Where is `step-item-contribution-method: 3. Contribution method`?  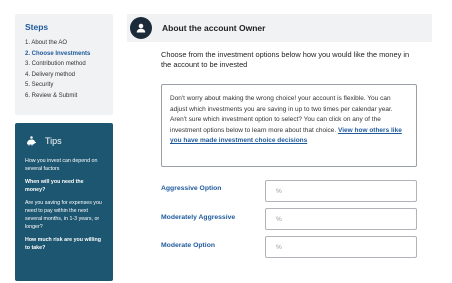
step-item-contribution-method: 3. Contribution method is located at coordinates (69, 64).